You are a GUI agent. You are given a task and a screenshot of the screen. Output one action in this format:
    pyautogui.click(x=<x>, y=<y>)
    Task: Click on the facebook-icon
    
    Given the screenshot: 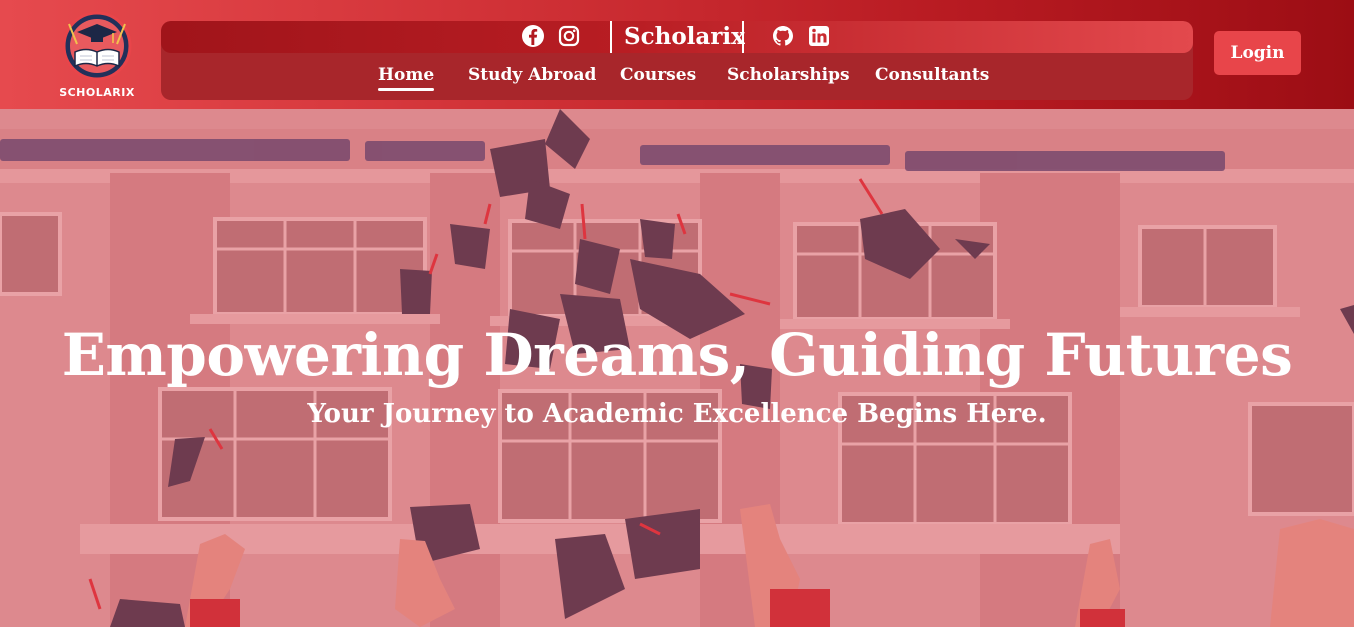 What is the action you would take?
    pyautogui.click(x=533, y=36)
    